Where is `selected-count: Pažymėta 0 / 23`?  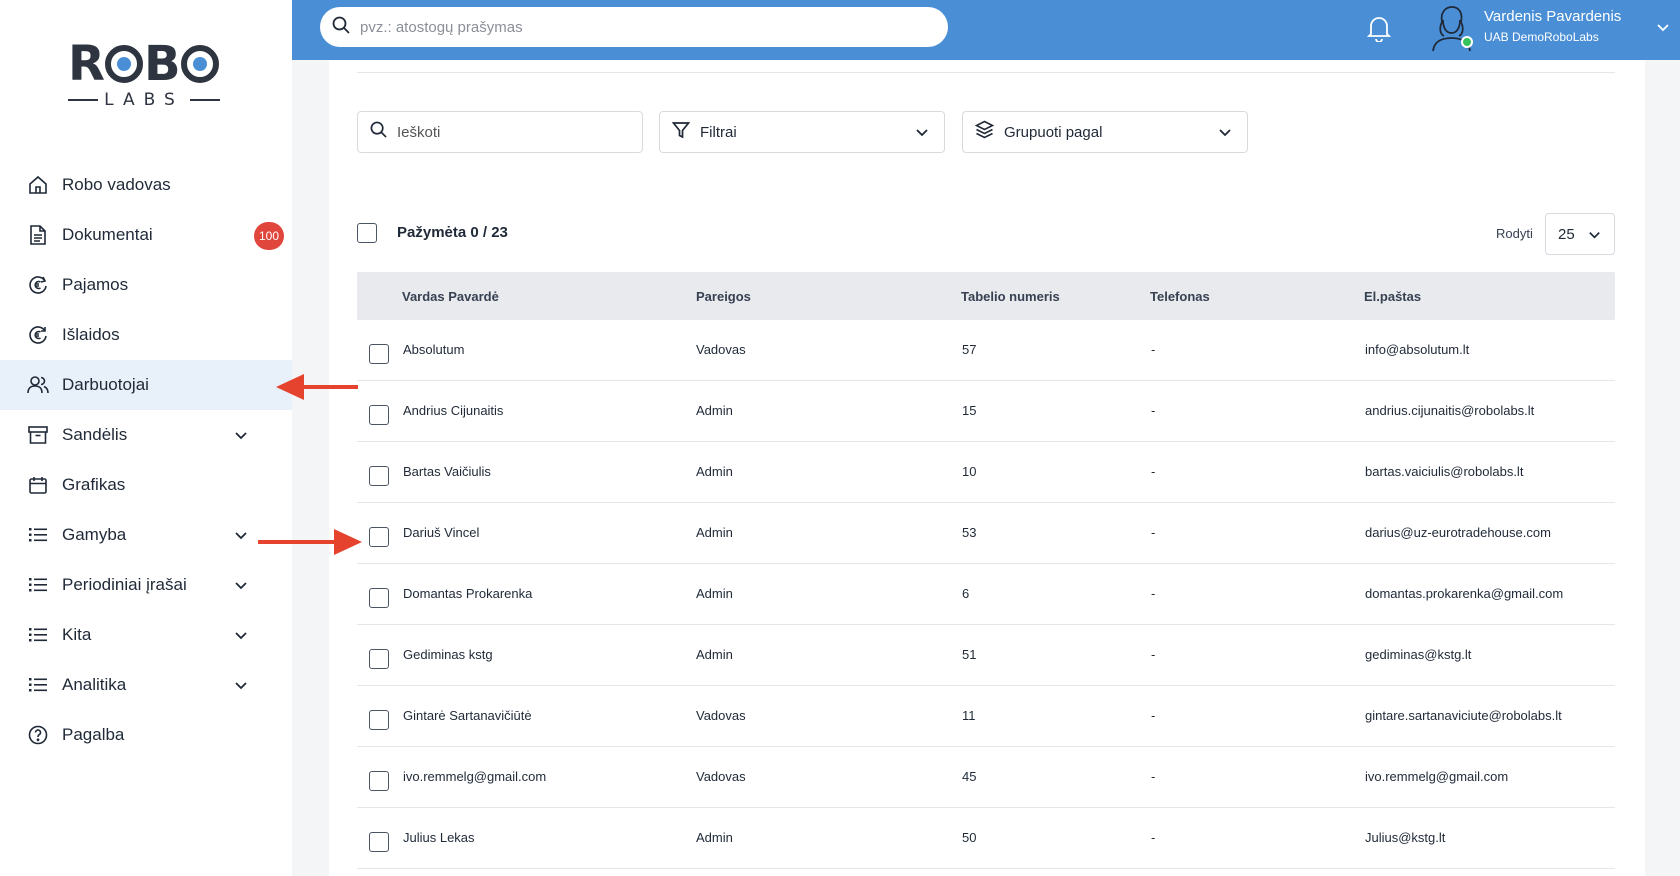 selected-count: Pažymėta 0 / 23 is located at coordinates (452, 232).